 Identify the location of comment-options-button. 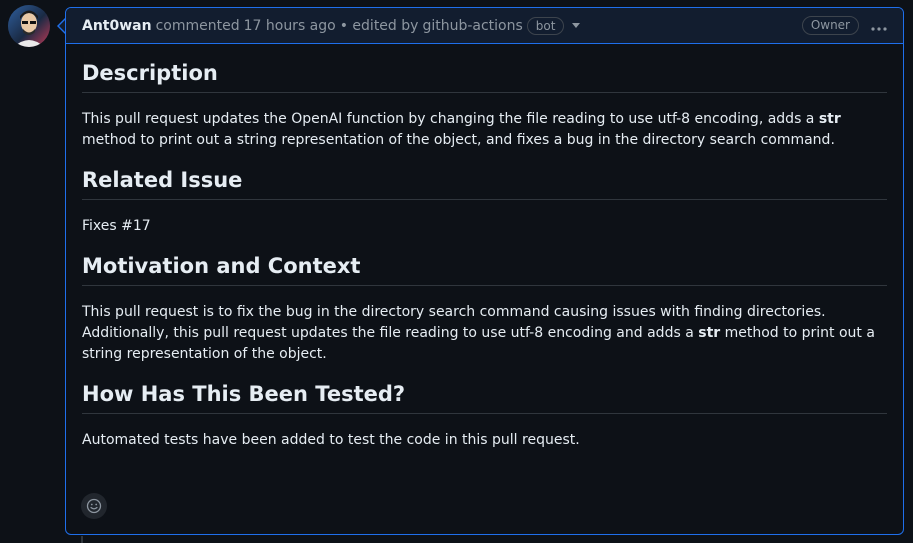
(879, 25).